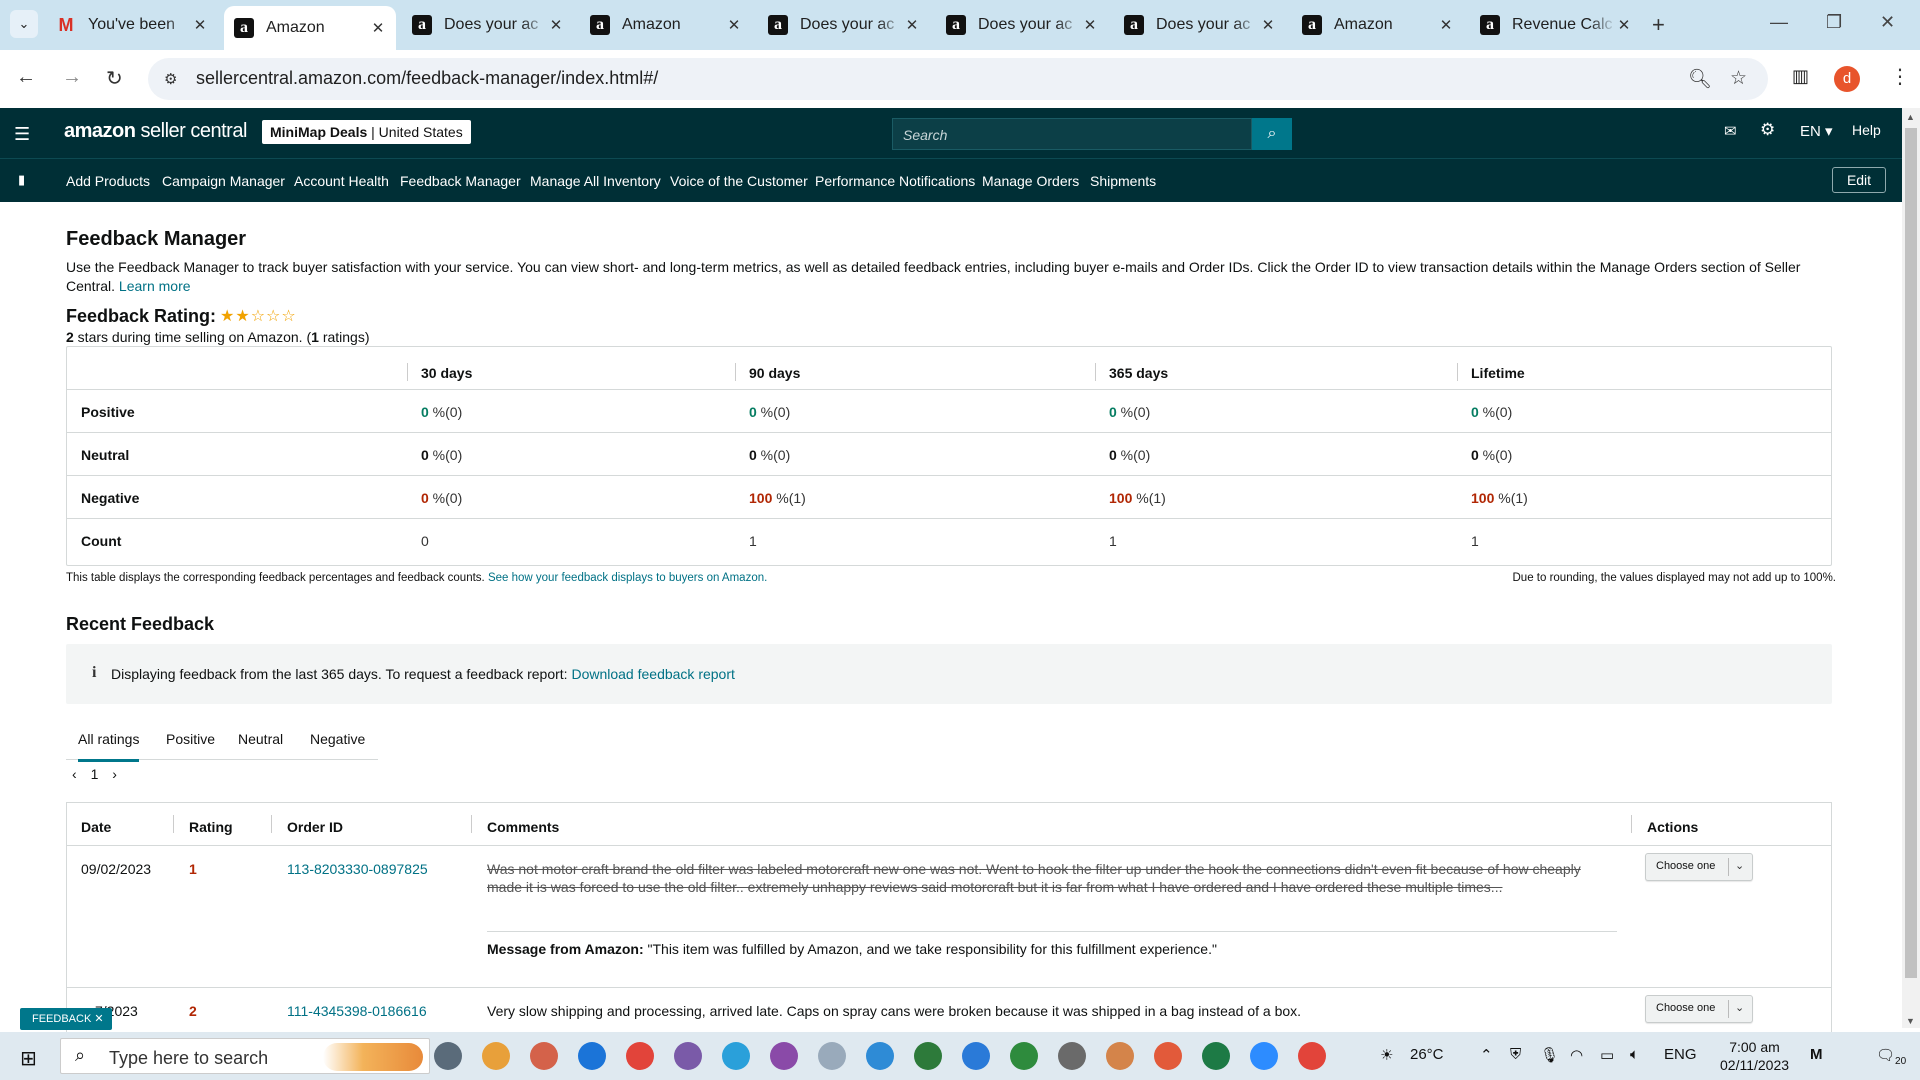 Image resolution: width=1920 pixels, height=1080 pixels. I want to click on order-id-link: 113-8203330-0897825, so click(357, 869).